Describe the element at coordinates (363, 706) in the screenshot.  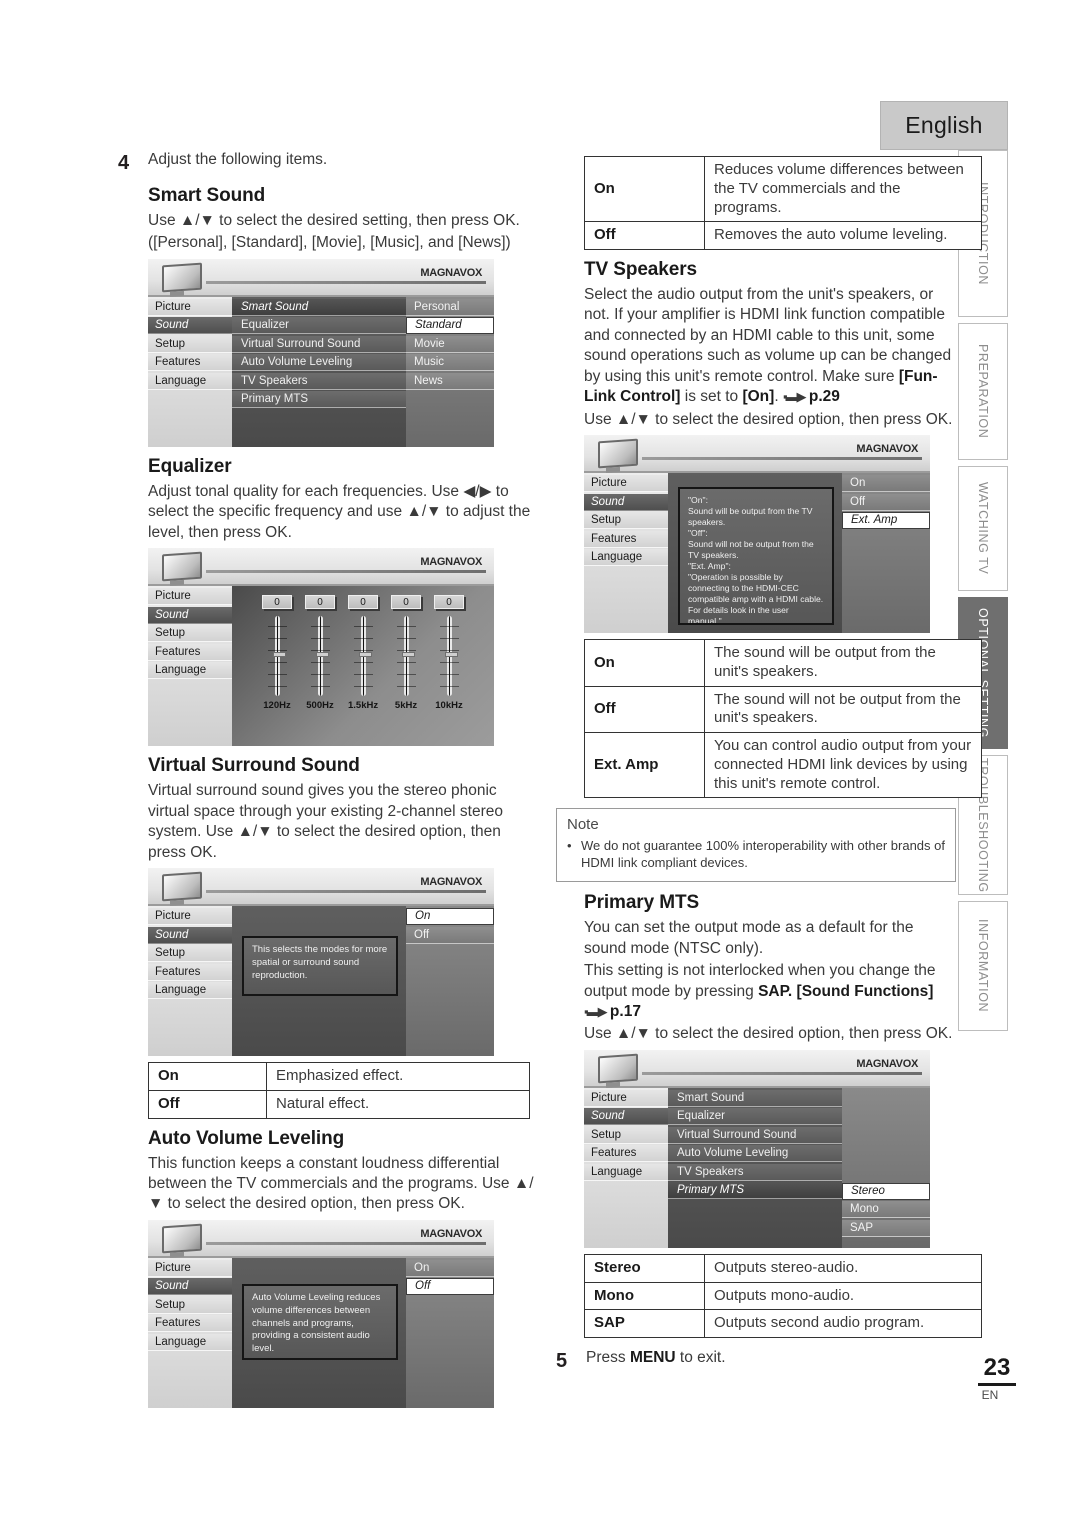
I see `eq-label-1-5khz: 1.5kHz` at that location.